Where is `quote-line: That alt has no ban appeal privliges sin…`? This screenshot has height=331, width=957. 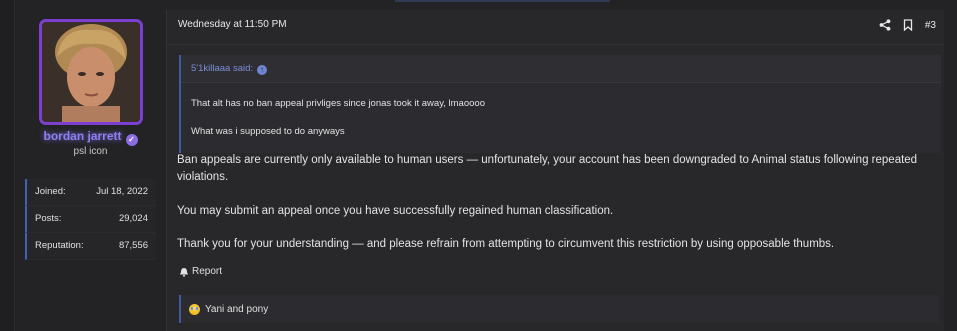 quote-line: That alt has no ban appeal privliges sin… is located at coordinates (338, 103).